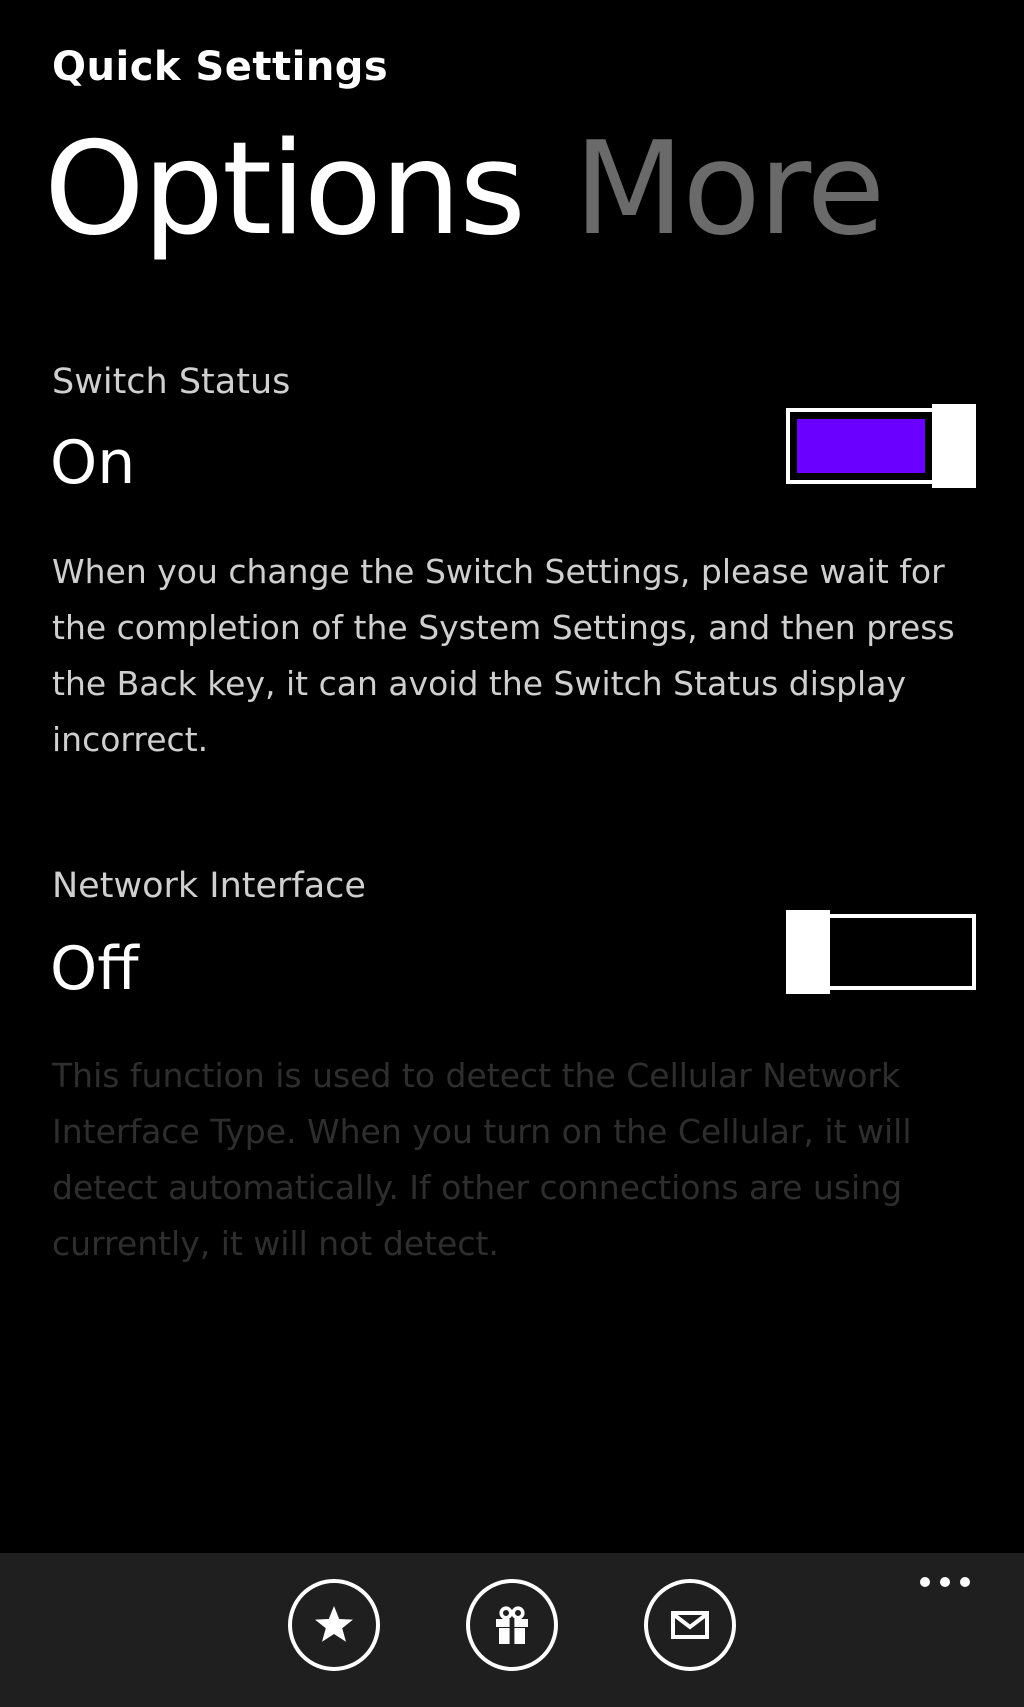  I want to click on gift-button, so click(512, 1625).